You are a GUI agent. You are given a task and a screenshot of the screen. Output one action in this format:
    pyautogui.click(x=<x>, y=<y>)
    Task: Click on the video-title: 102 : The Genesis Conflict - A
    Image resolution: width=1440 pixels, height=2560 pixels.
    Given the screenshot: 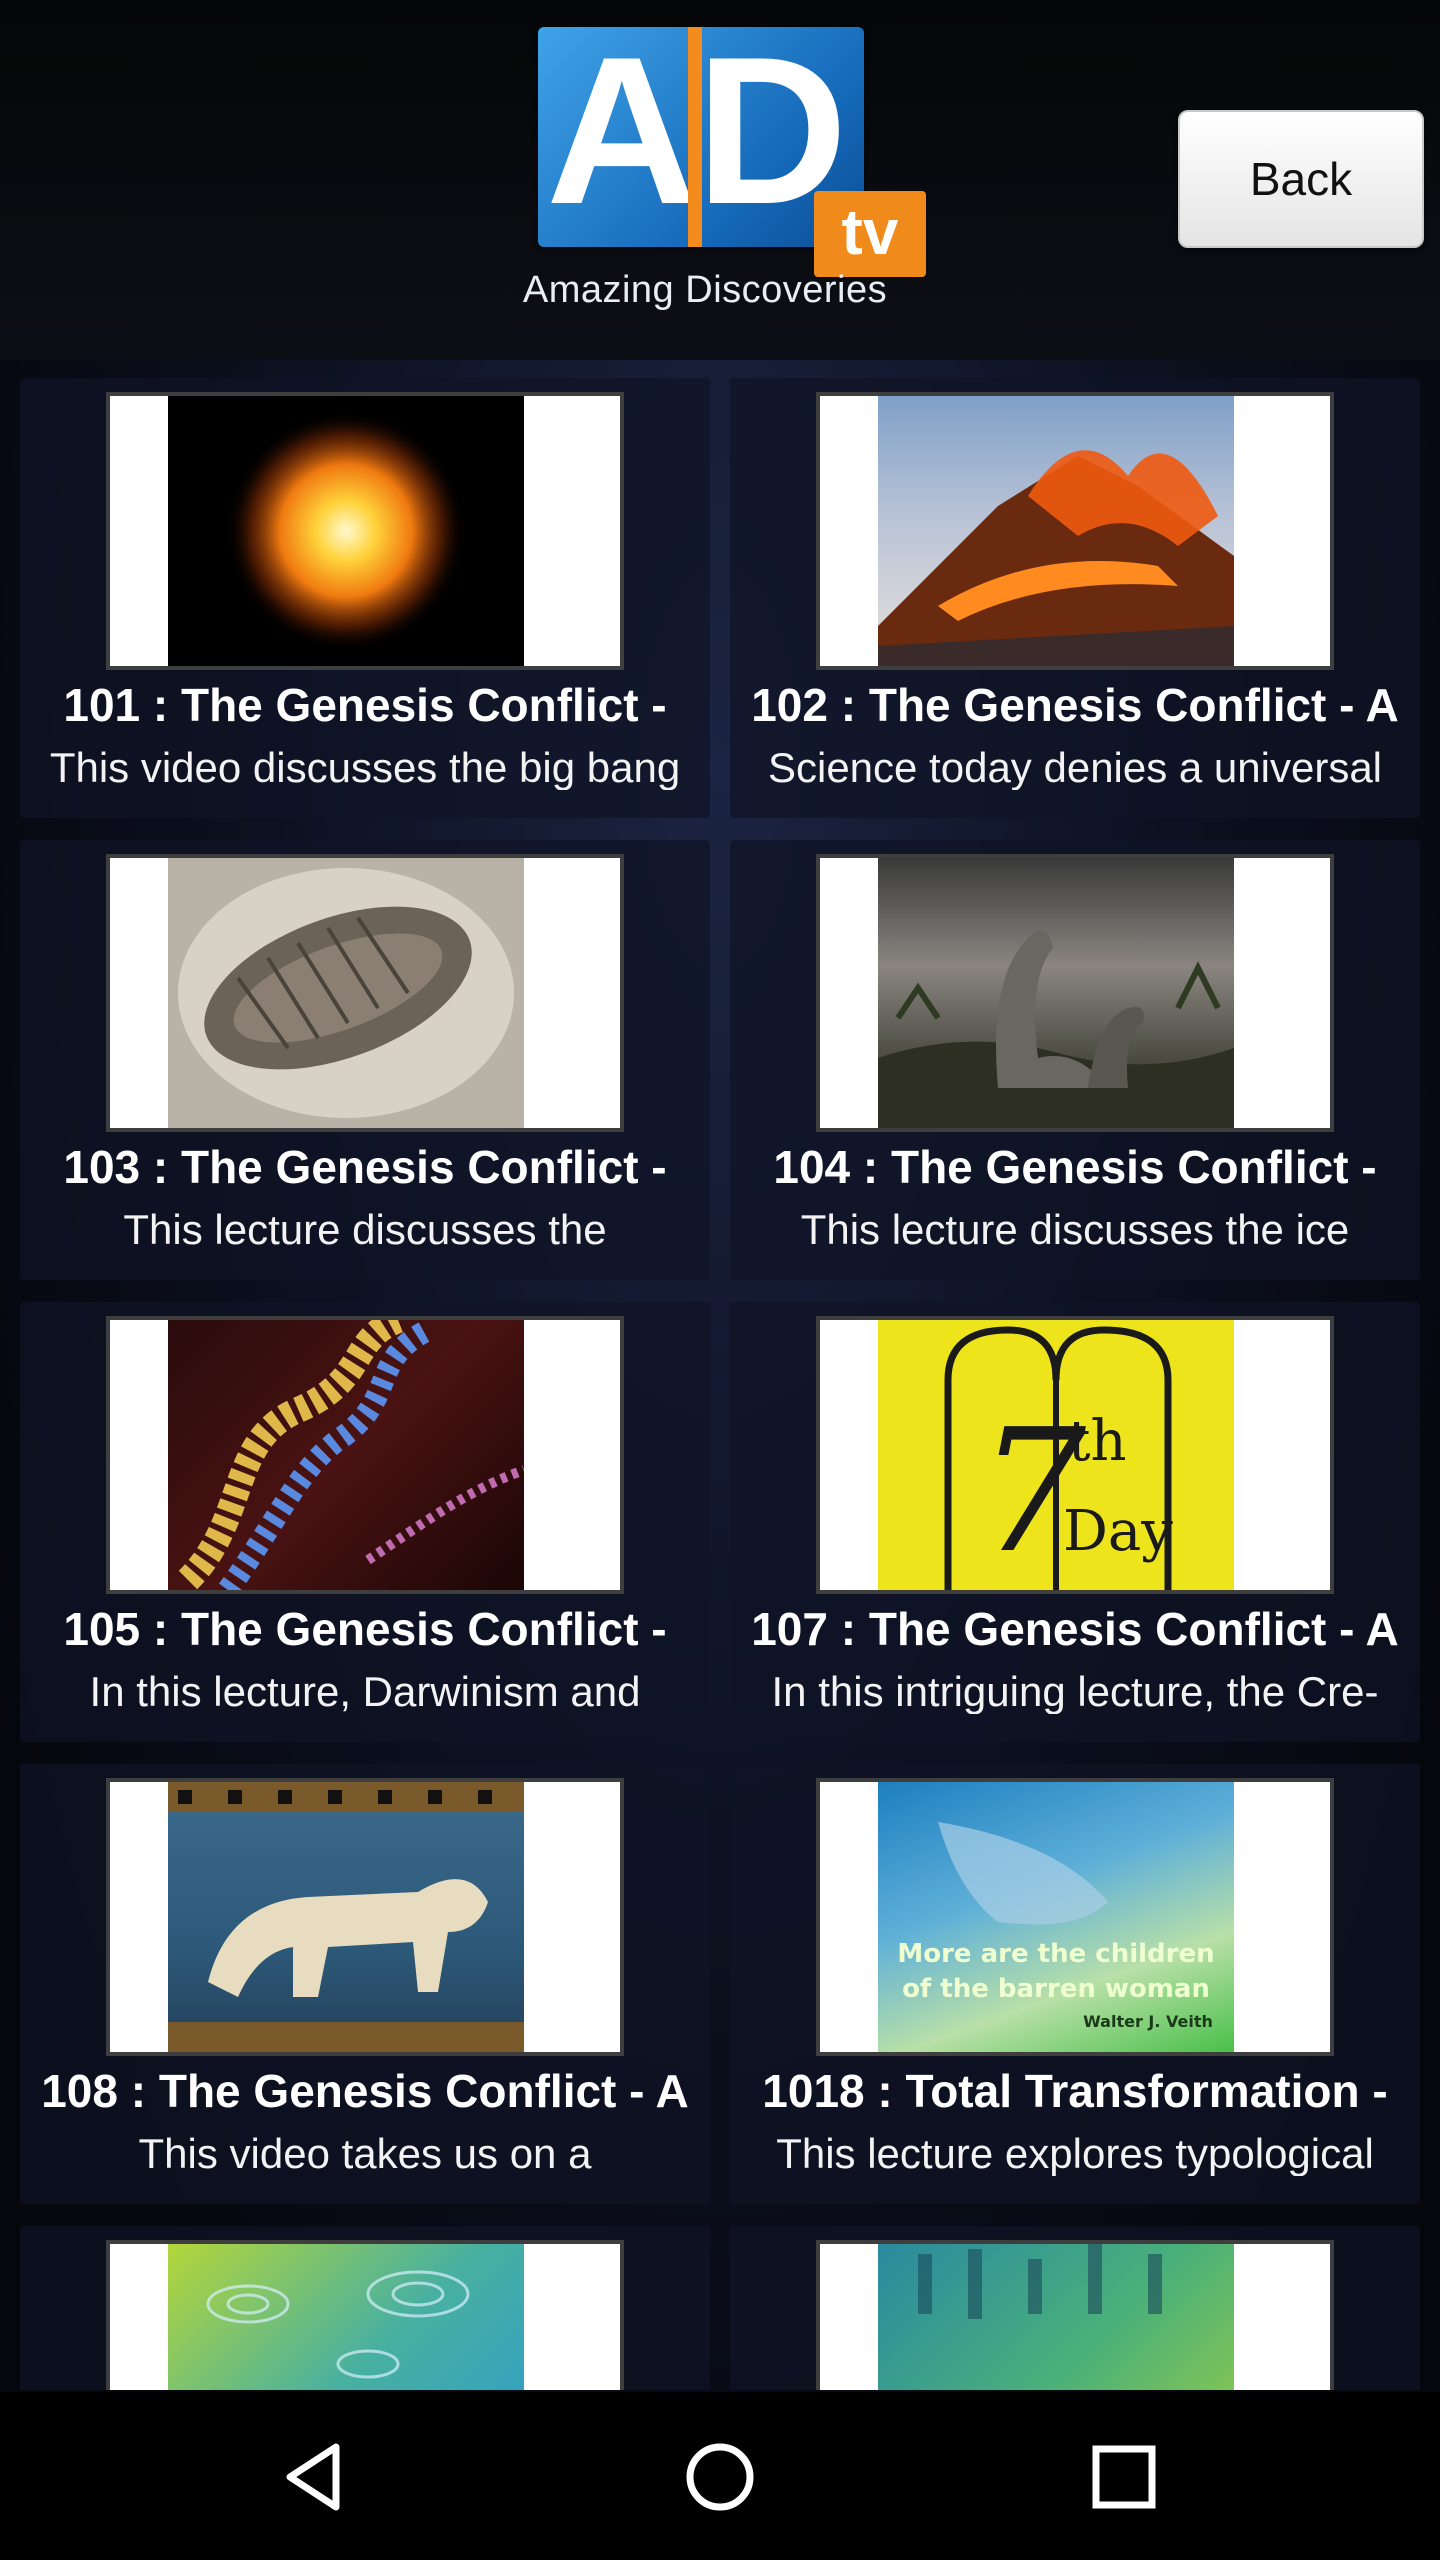 What is the action you would take?
    pyautogui.click(x=1075, y=705)
    